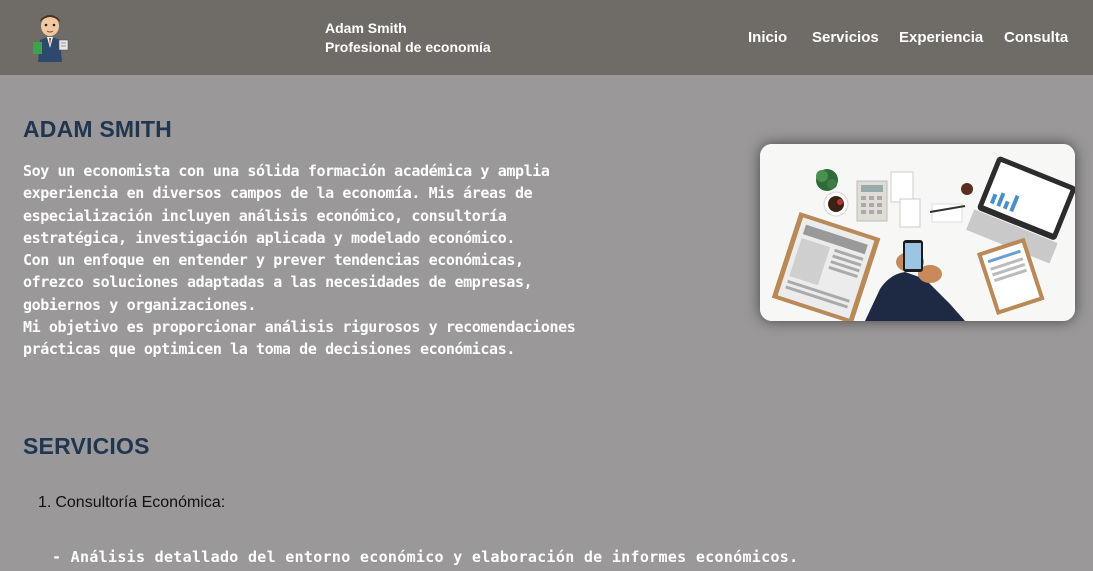  Describe the element at coordinates (140, 502) in the screenshot. I see `service-item-label: Consultoría Económica:` at that location.